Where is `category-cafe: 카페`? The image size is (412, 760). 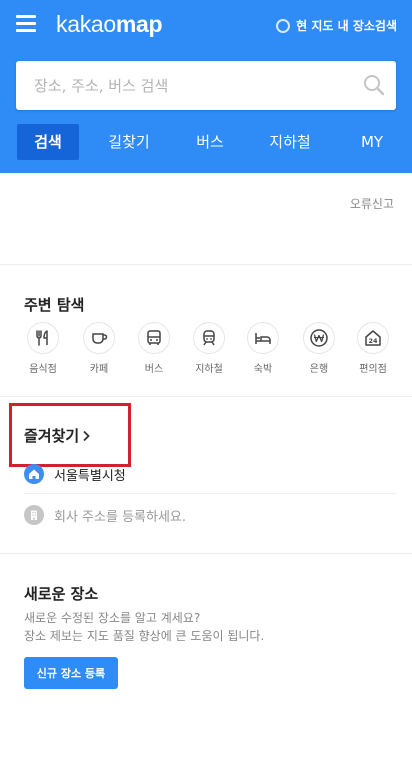 category-cafe: 카페 is located at coordinates (99, 348).